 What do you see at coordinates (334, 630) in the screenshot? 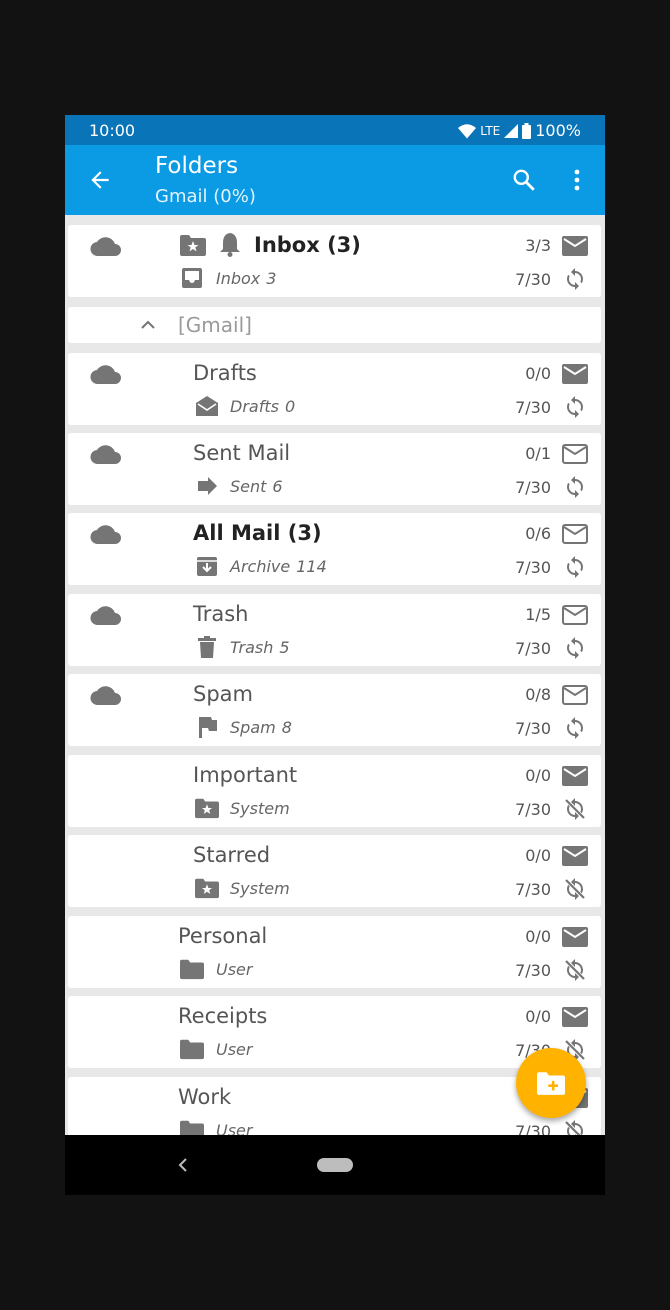
I see `folder-row-trash: Trash Trash 5 1/5 7/30` at bounding box center [334, 630].